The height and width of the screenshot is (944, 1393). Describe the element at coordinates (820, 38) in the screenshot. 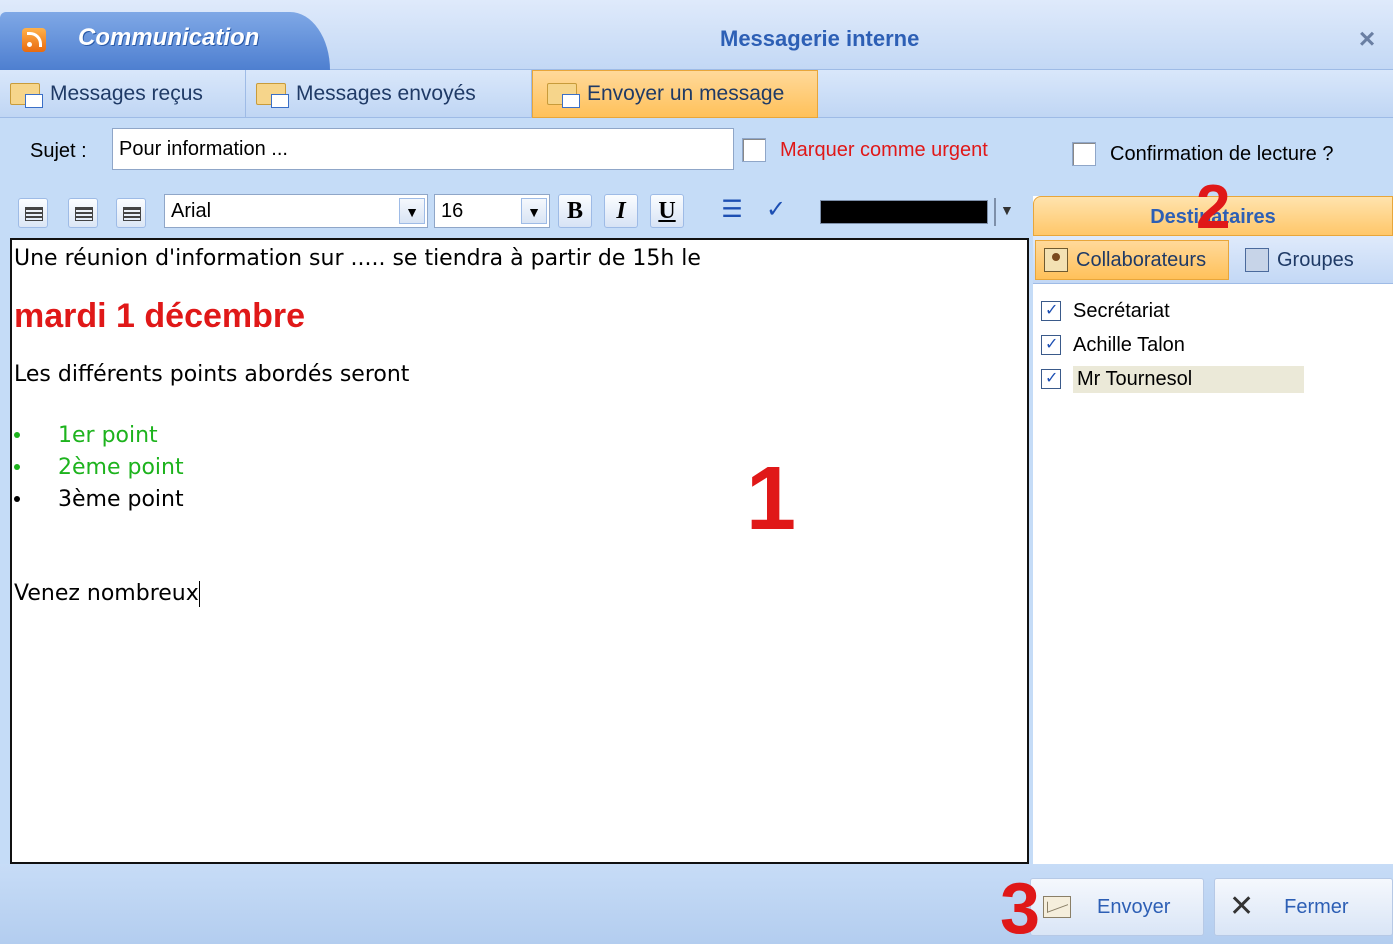

I see `window-title: Messagerie interne` at that location.